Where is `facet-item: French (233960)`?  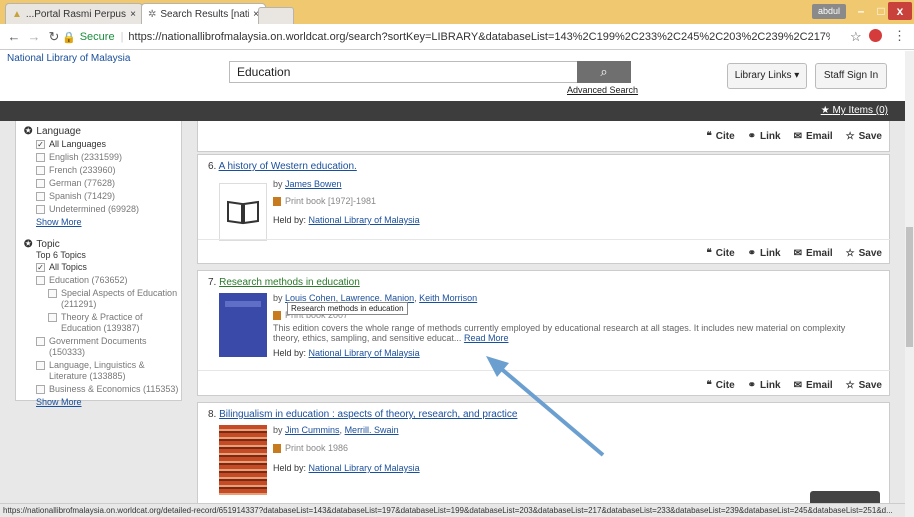 facet-item: French (233960) is located at coordinates (108, 170).